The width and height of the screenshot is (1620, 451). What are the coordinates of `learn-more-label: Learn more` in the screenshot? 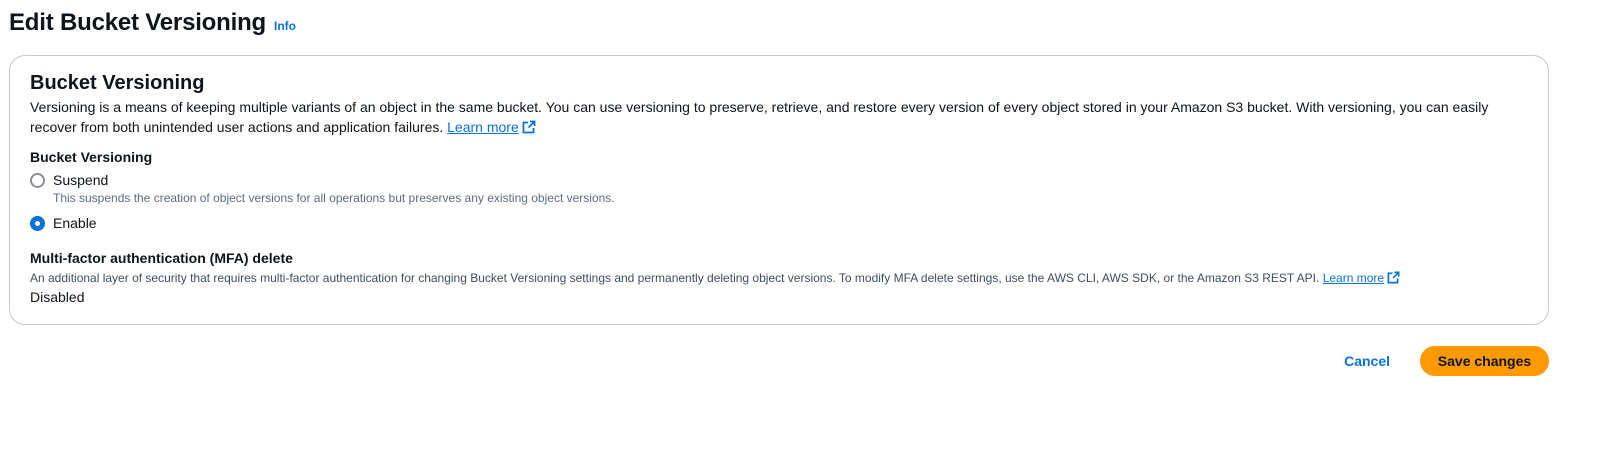 It's located at (483, 126).